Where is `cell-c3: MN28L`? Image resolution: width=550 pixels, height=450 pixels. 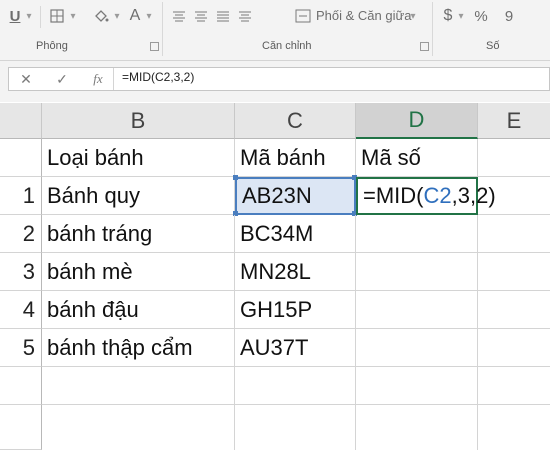 cell-c3: MN28L is located at coordinates (295, 272).